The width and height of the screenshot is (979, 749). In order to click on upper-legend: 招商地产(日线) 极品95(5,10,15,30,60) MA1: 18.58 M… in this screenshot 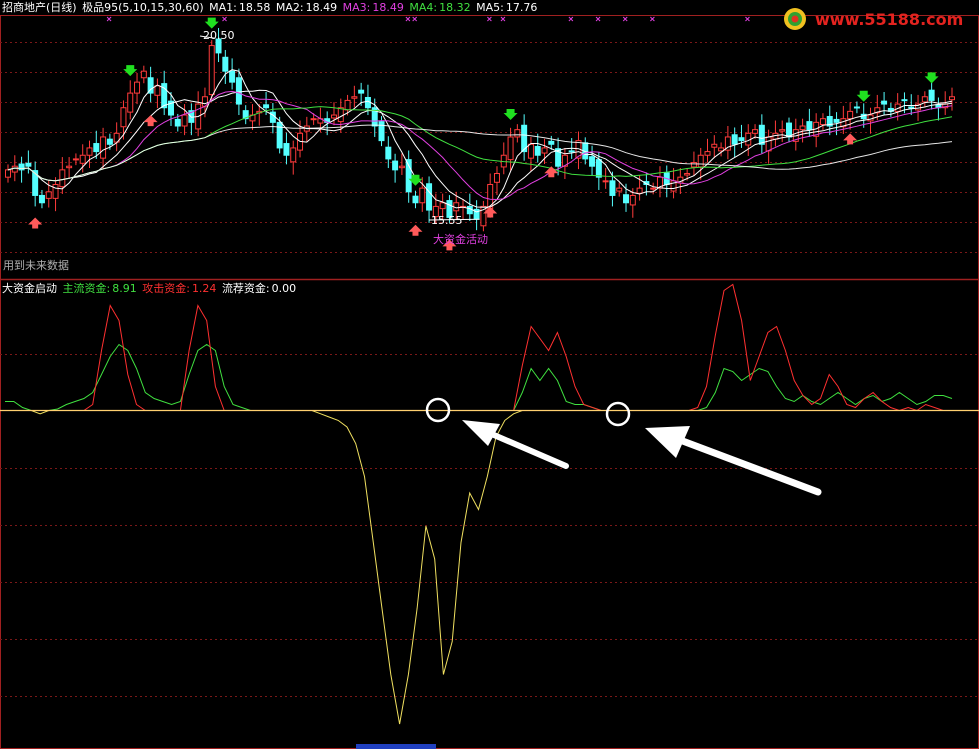, I will do `click(270, 8)`.